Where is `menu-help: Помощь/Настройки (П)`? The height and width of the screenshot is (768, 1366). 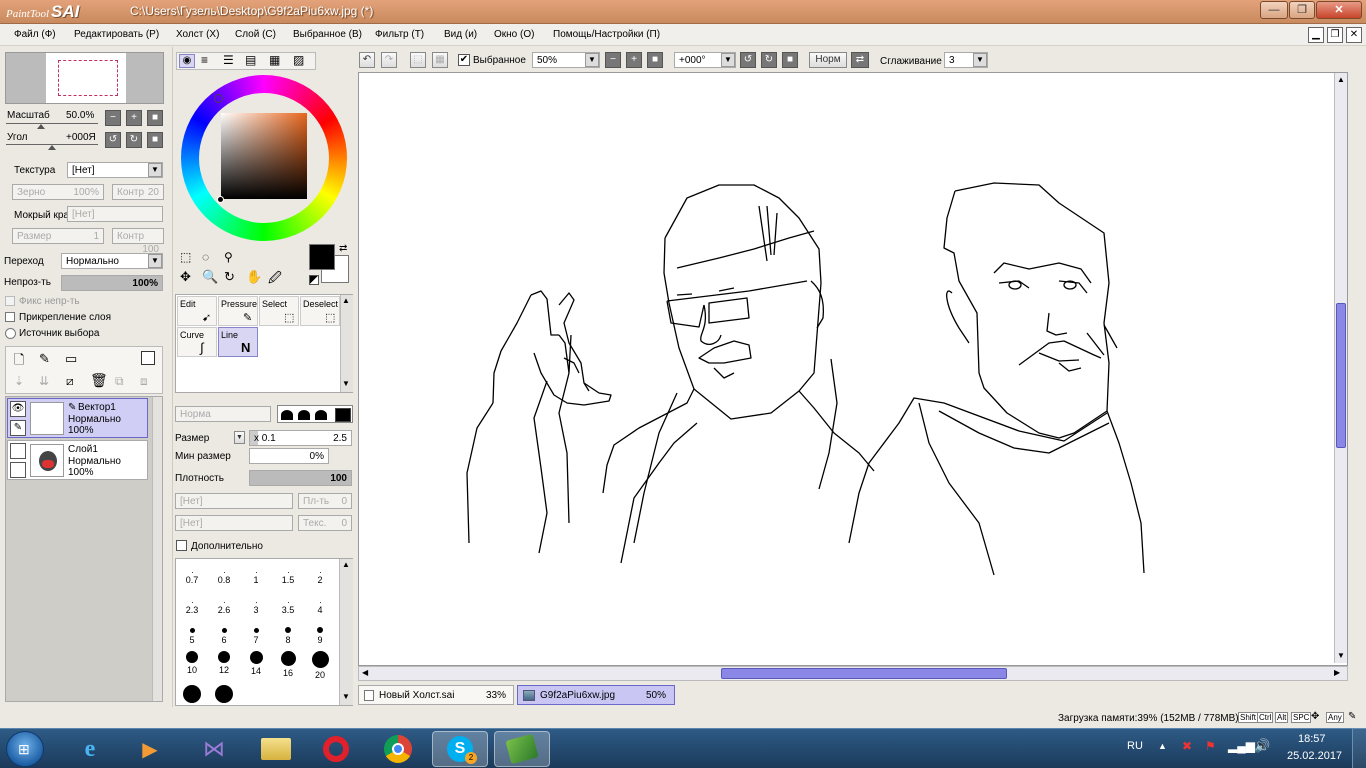 menu-help: Помощь/Настройки (П) is located at coordinates (606, 34).